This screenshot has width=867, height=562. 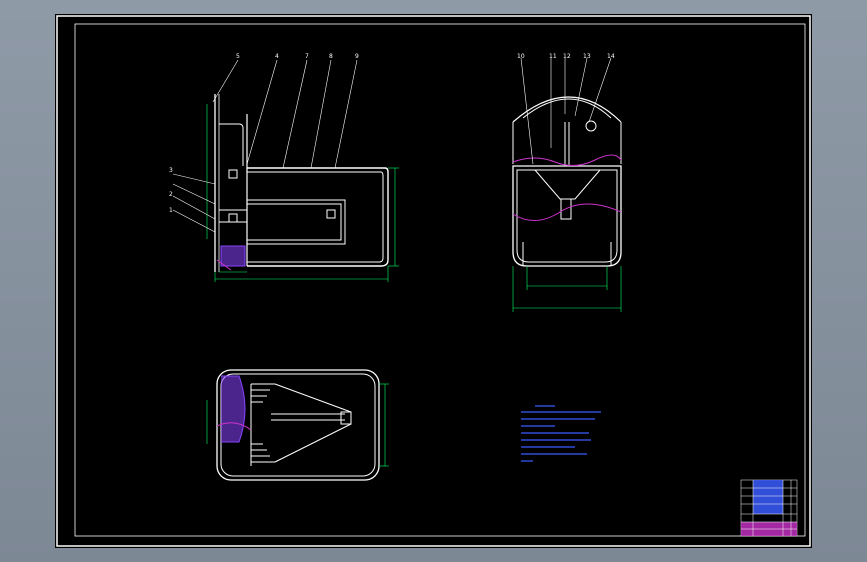 I want to click on front-view-leader-lines, so click(x=265, y=146).